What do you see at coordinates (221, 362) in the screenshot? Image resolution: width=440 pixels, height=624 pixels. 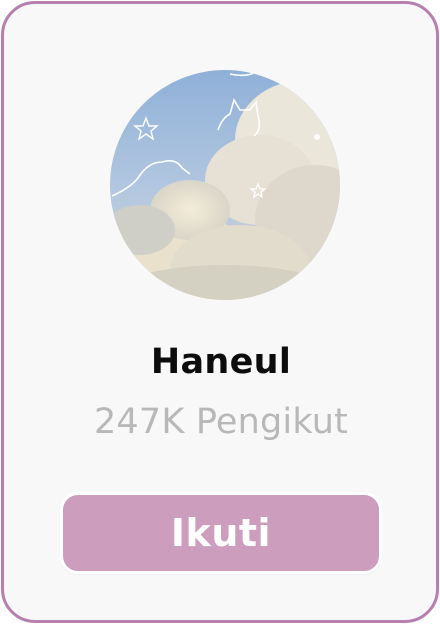 I see `profile-name: Haneul` at bounding box center [221, 362].